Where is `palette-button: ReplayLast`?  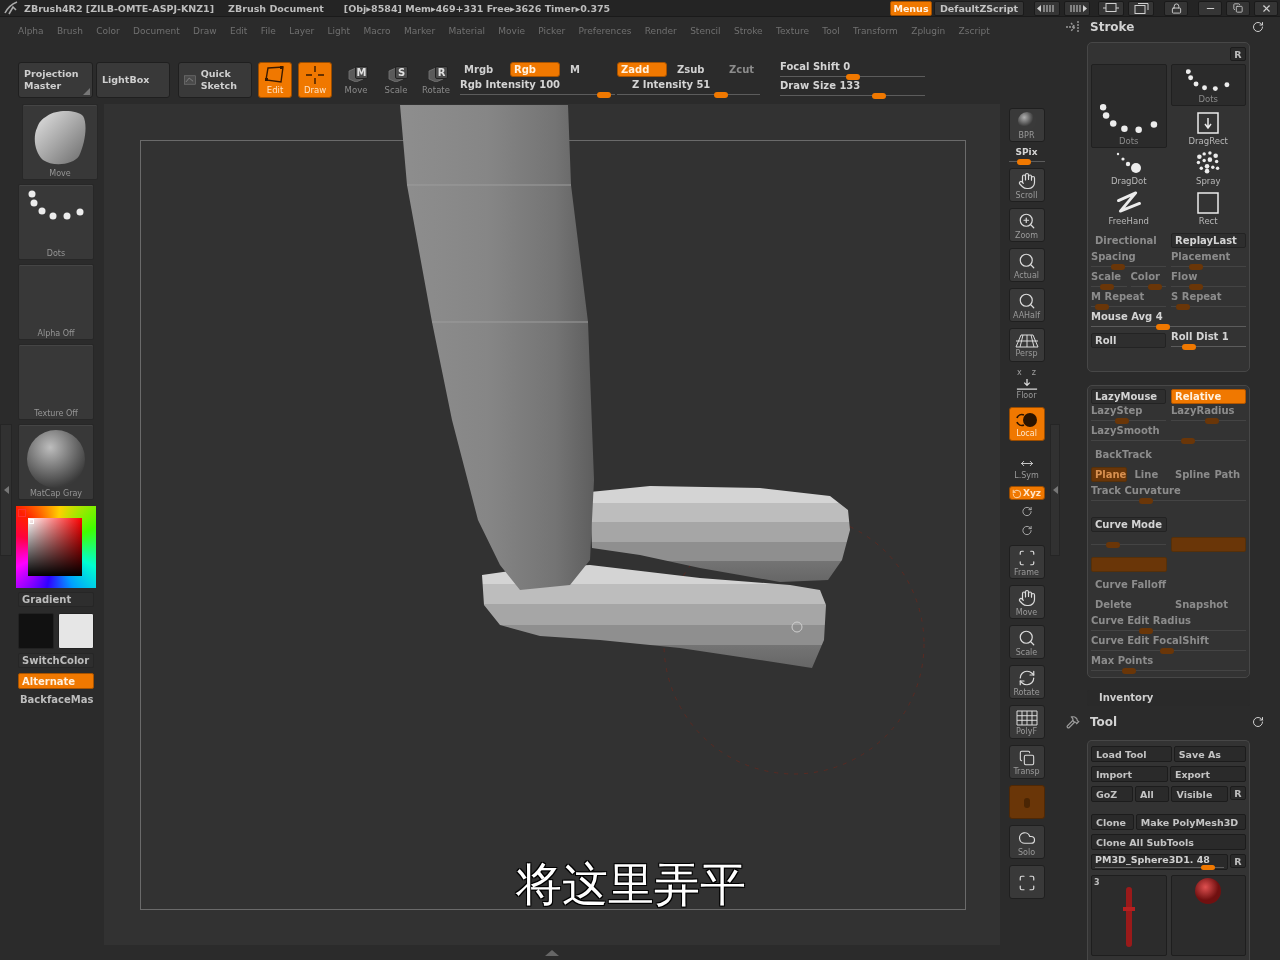 palette-button: ReplayLast is located at coordinates (1208, 240).